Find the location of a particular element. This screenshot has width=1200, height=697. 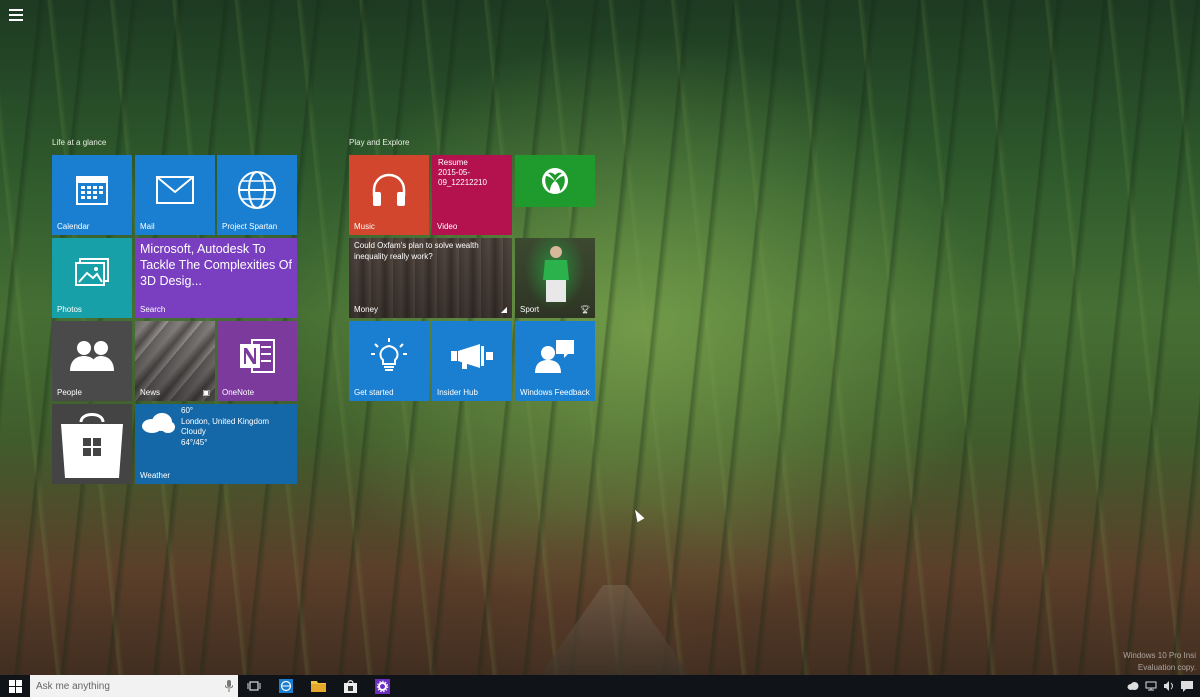

tile-windows-feedback: Windows Feedback is located at coordinates (555, 361).